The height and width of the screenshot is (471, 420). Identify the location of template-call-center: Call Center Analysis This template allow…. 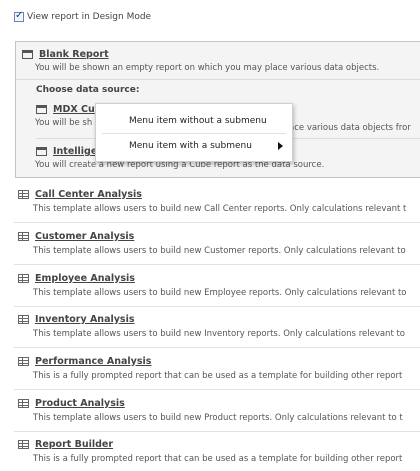
(219, 201).